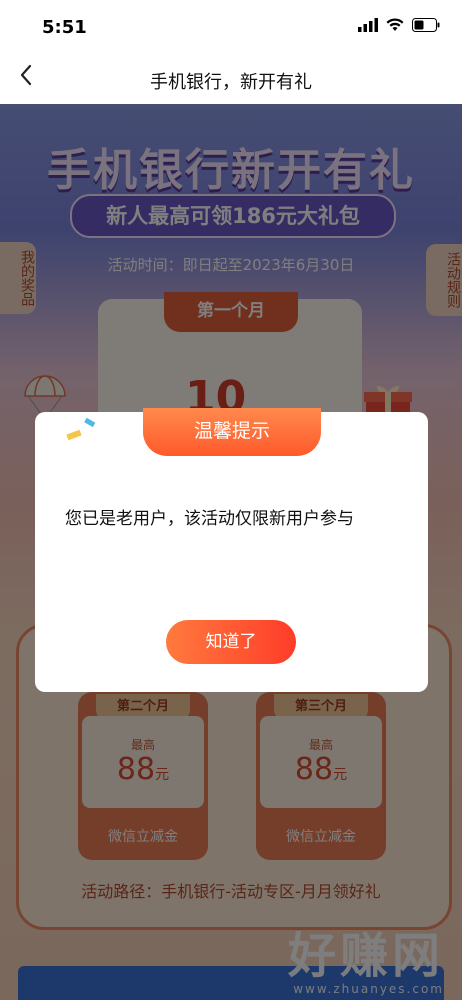 The image size is (462, 1000). I want to click on dialog-title: 温馨提示, so click(232, 432).